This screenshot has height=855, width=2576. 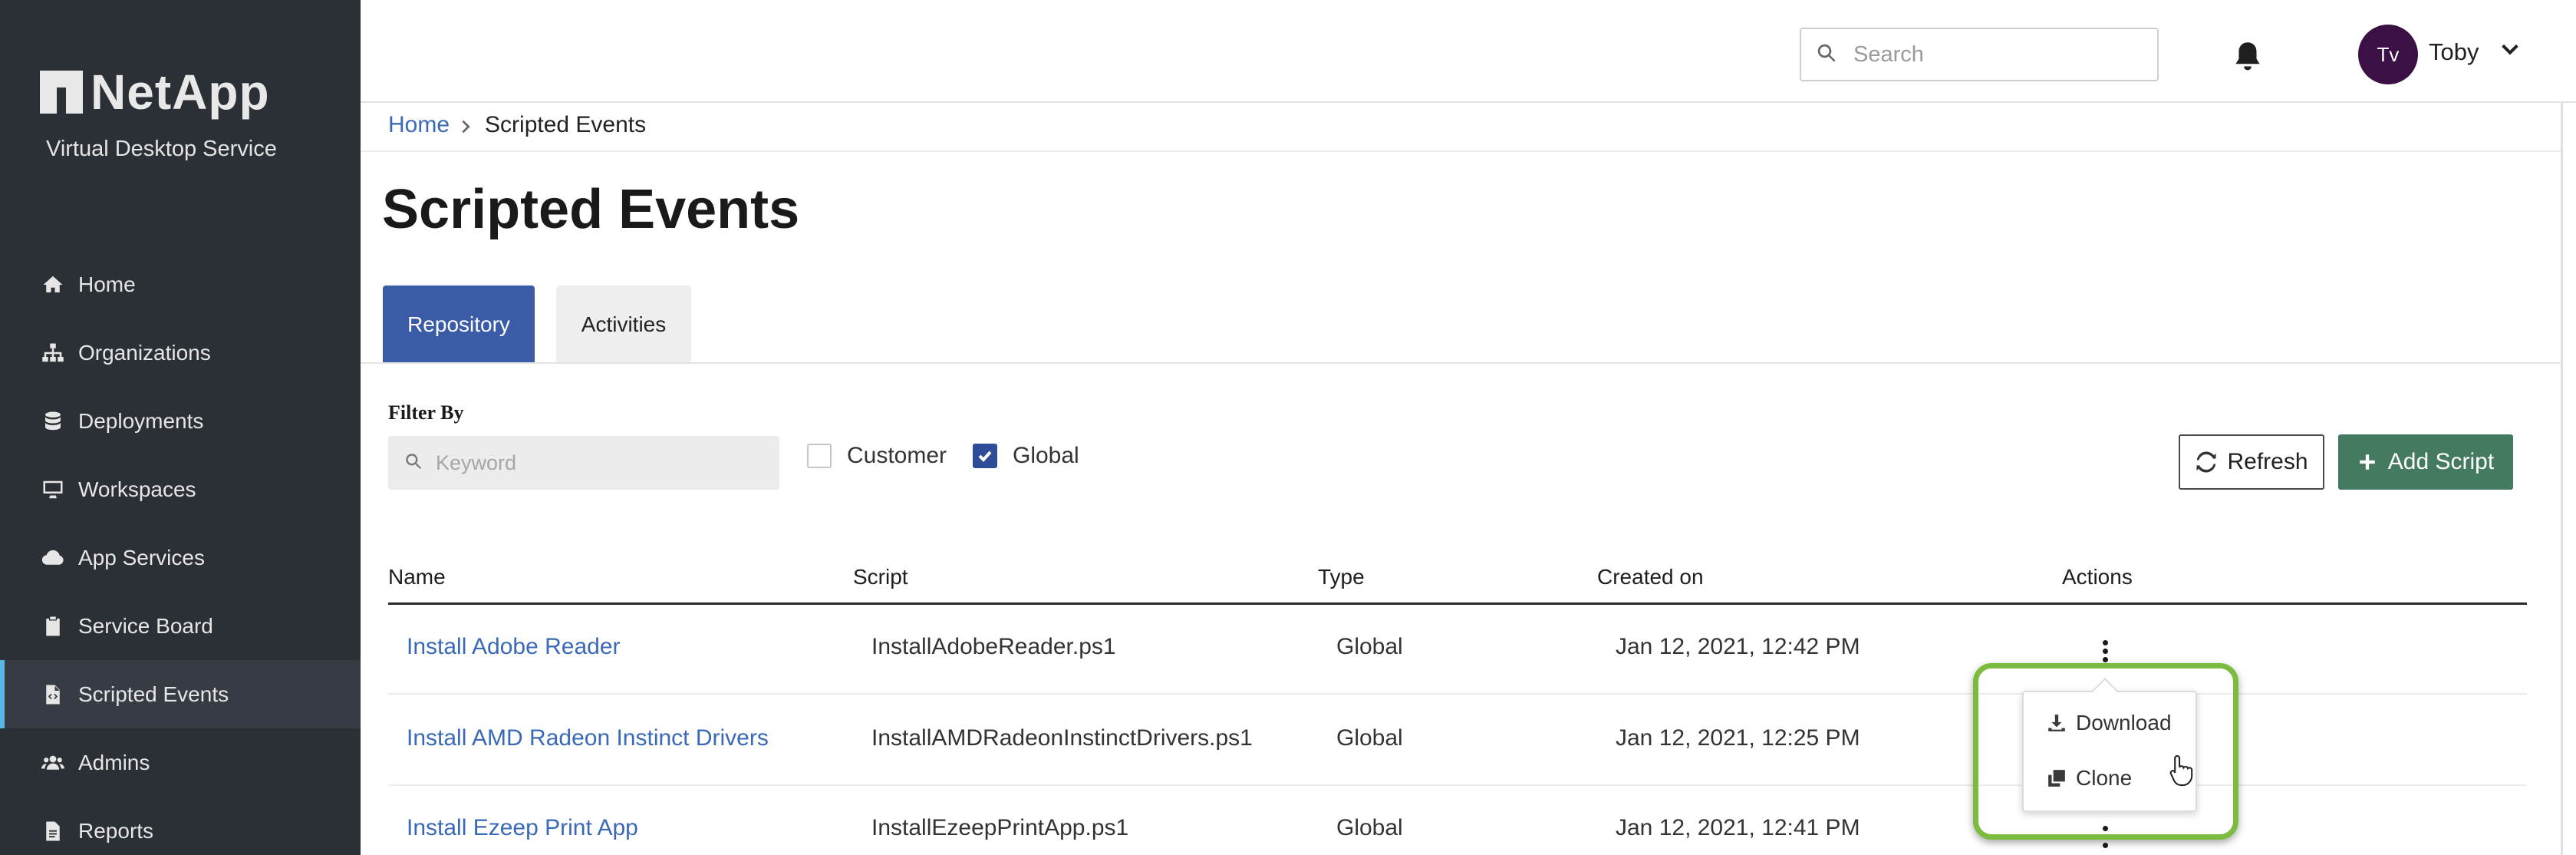 I want to click on download-icon, so click(x=2056, y=723).